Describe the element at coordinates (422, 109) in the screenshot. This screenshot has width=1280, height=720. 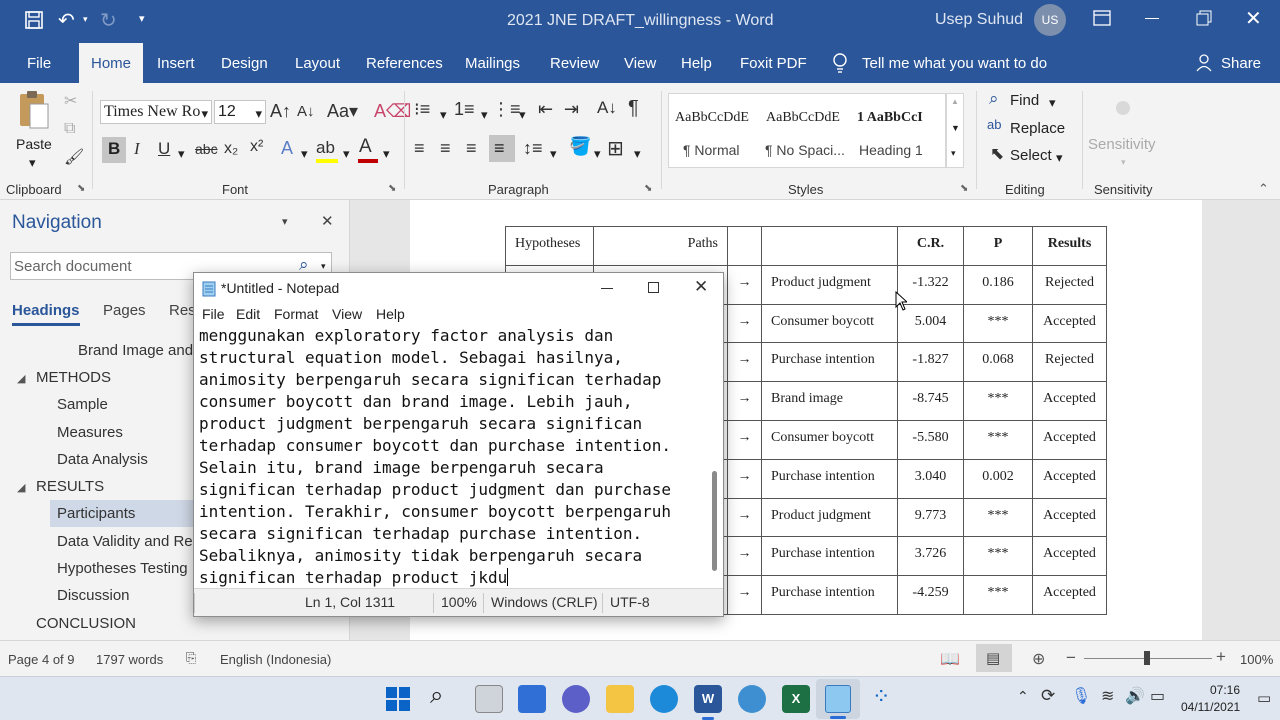
I see `bullets-icon: ⁝≡` at that location.